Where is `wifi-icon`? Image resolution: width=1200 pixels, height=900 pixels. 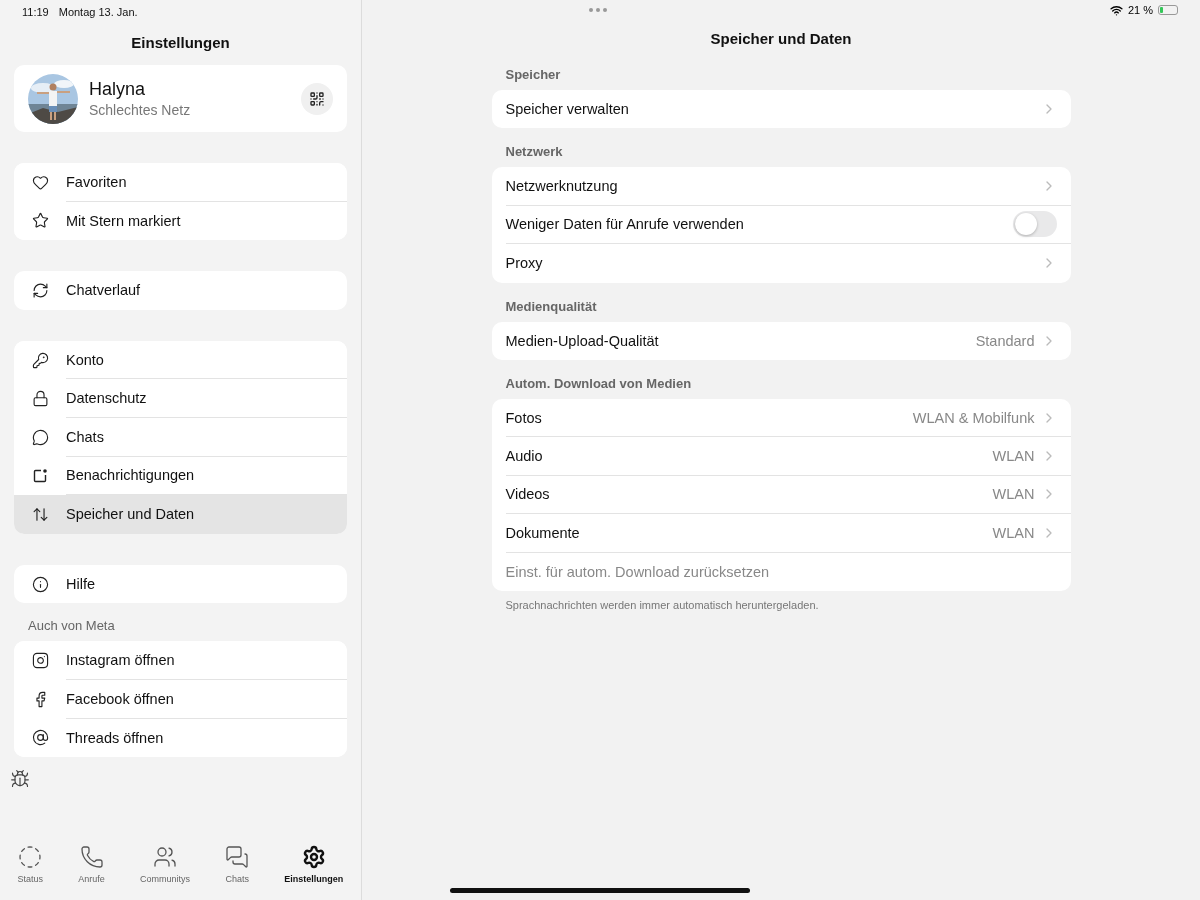 wifi-icon is located at coordinates (1116, 10).